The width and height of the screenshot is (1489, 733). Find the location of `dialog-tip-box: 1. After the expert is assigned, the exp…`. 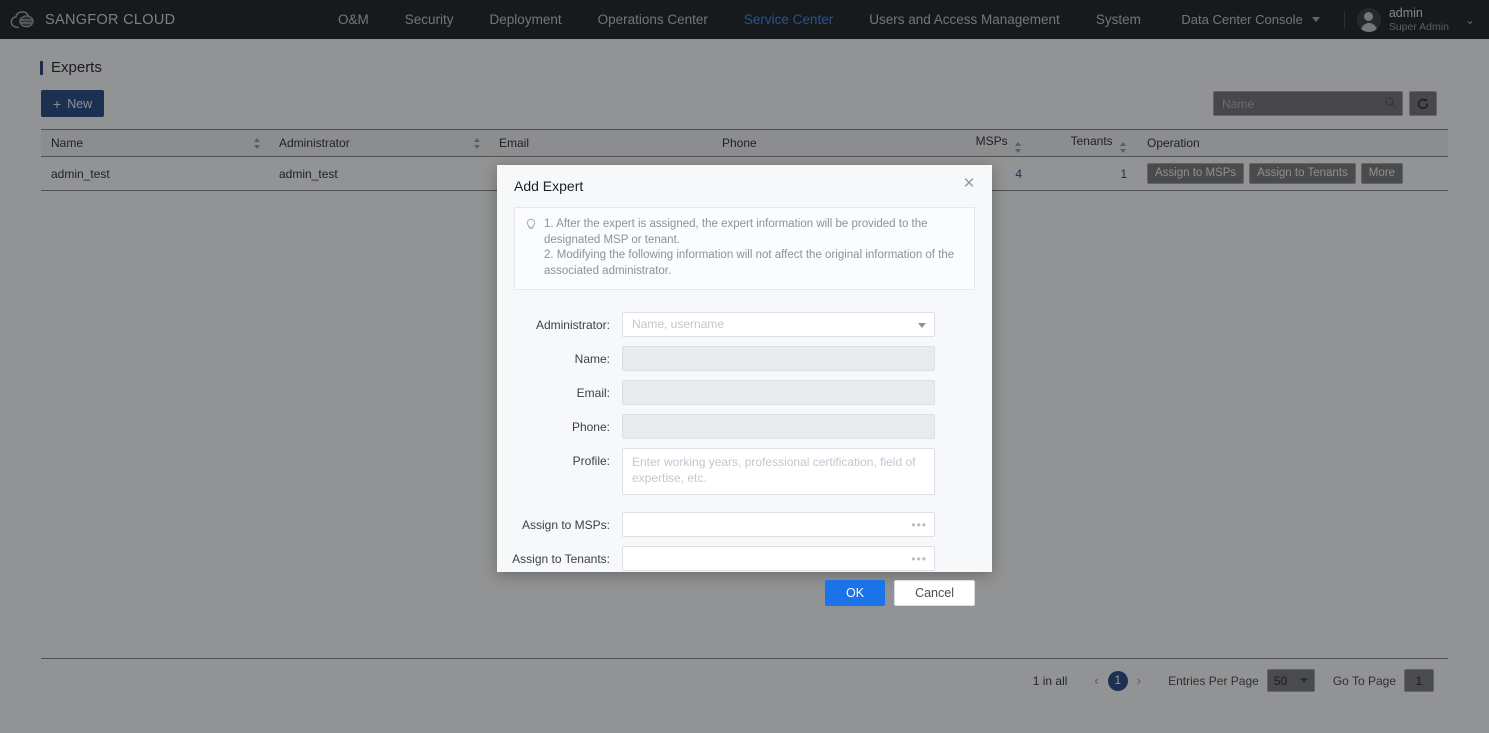

dialog-tip-box: 1. After the expert is assigned, the exp… is located at coordinates (744, 248).